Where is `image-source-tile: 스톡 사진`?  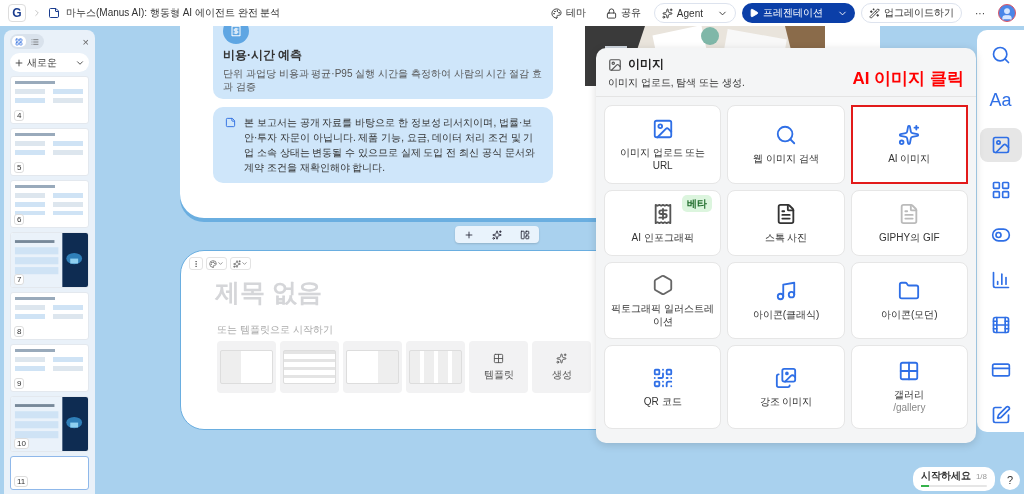 image-source-tile: 스톡 사진 is located at coordinates (786, 223).